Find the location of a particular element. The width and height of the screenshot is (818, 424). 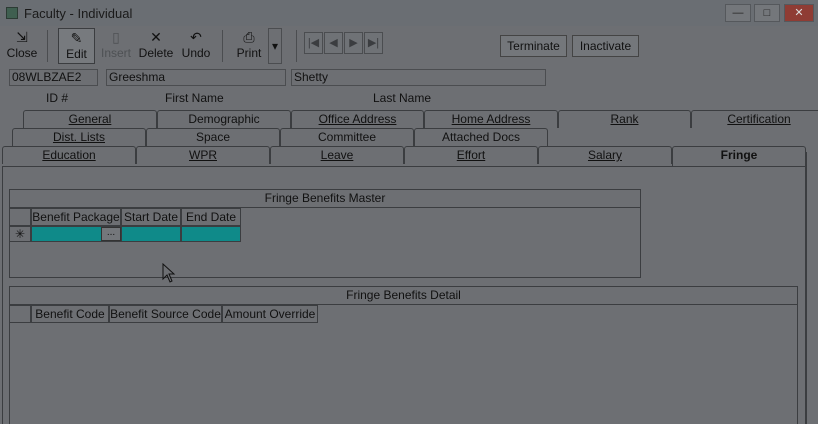

tab-certification: Certification is located at coordinates (754, 119).